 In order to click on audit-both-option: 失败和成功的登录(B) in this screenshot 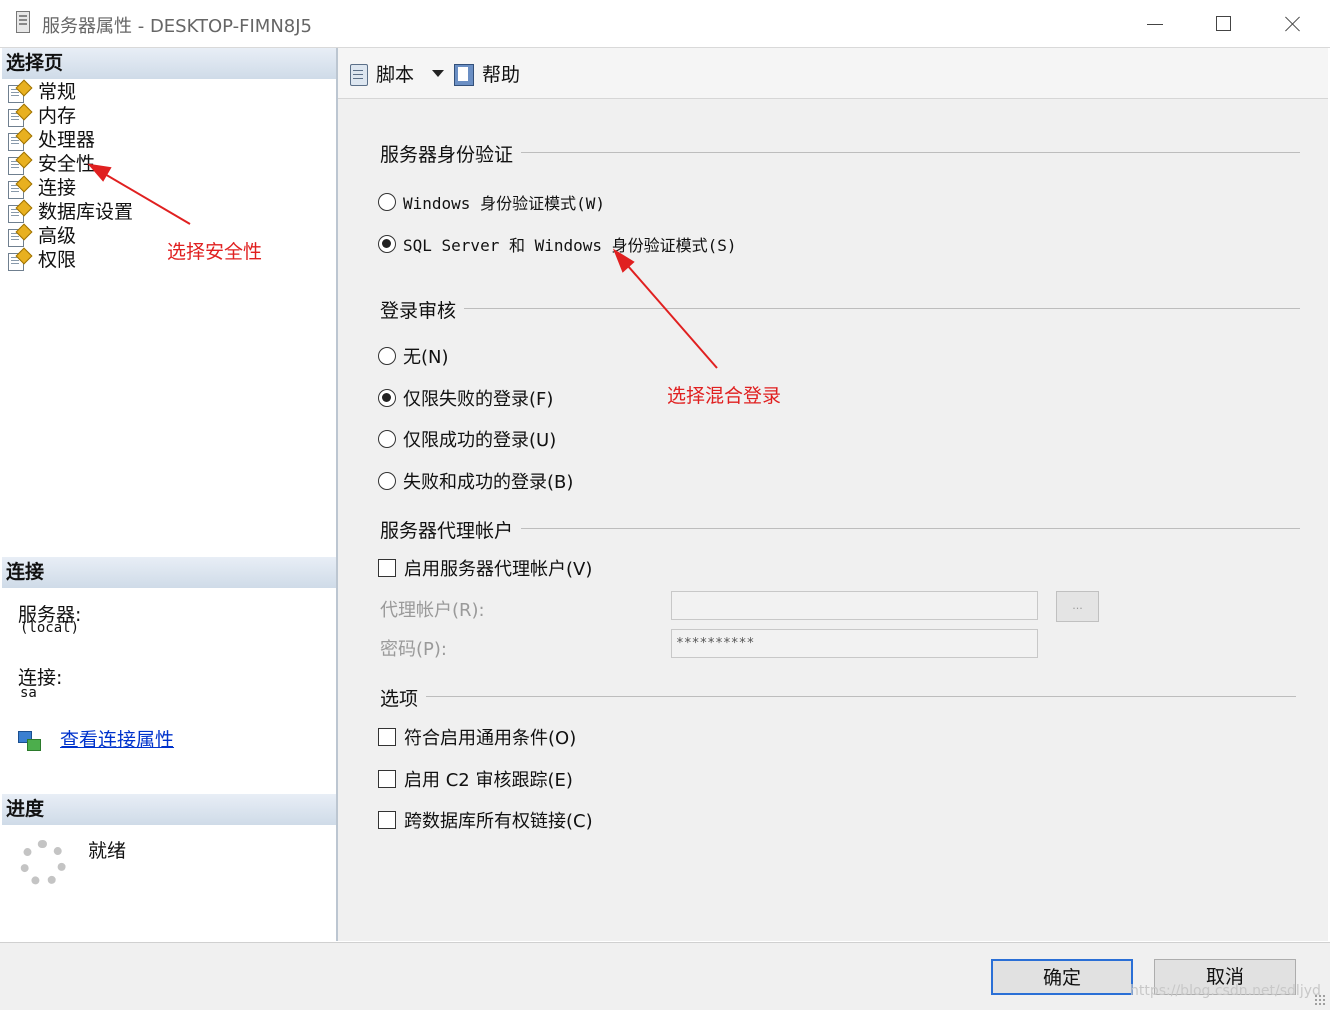, I will do `click(475, 481)`.